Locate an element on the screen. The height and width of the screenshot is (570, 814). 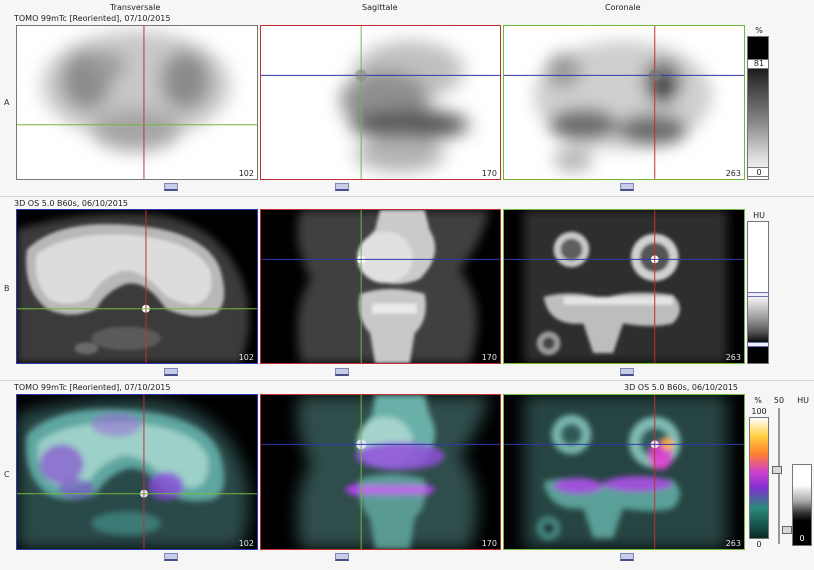
colorbar-c-mid-value: 50 is located at coordinates (779, 400).